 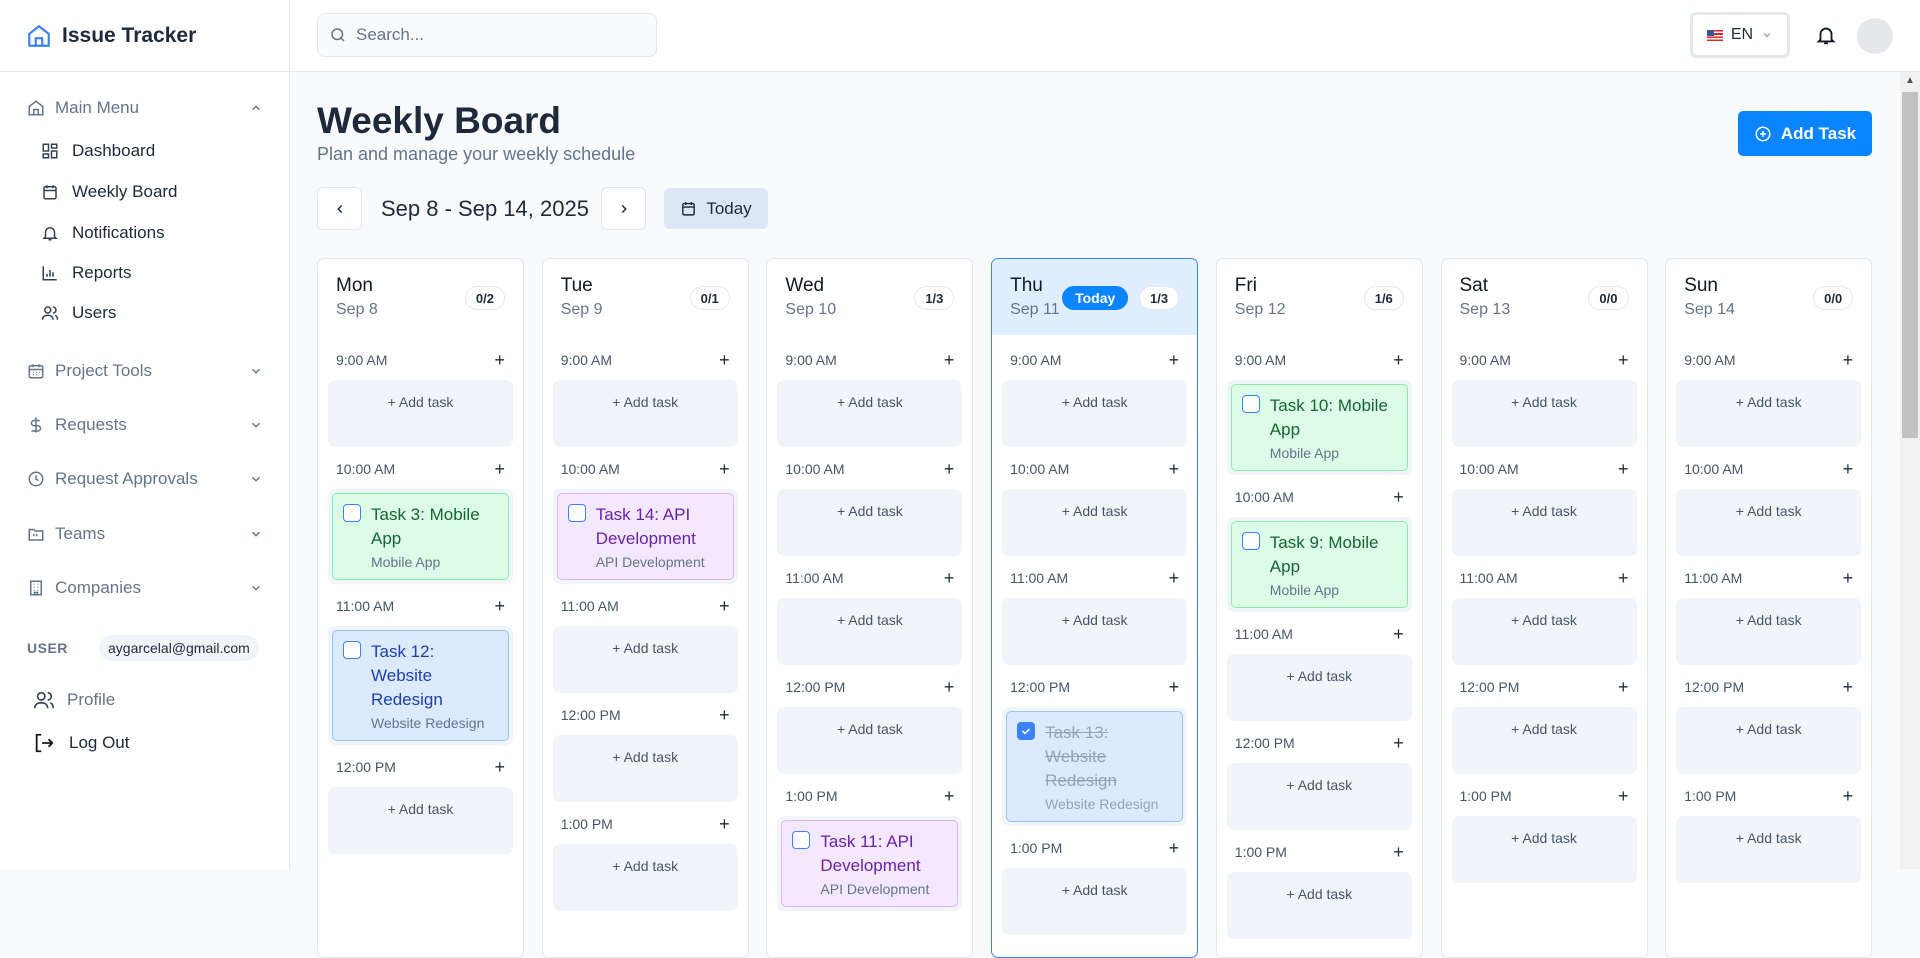 I want to click on scroll-up-arrow-icon: ▲, so click(x=1910, y=81).